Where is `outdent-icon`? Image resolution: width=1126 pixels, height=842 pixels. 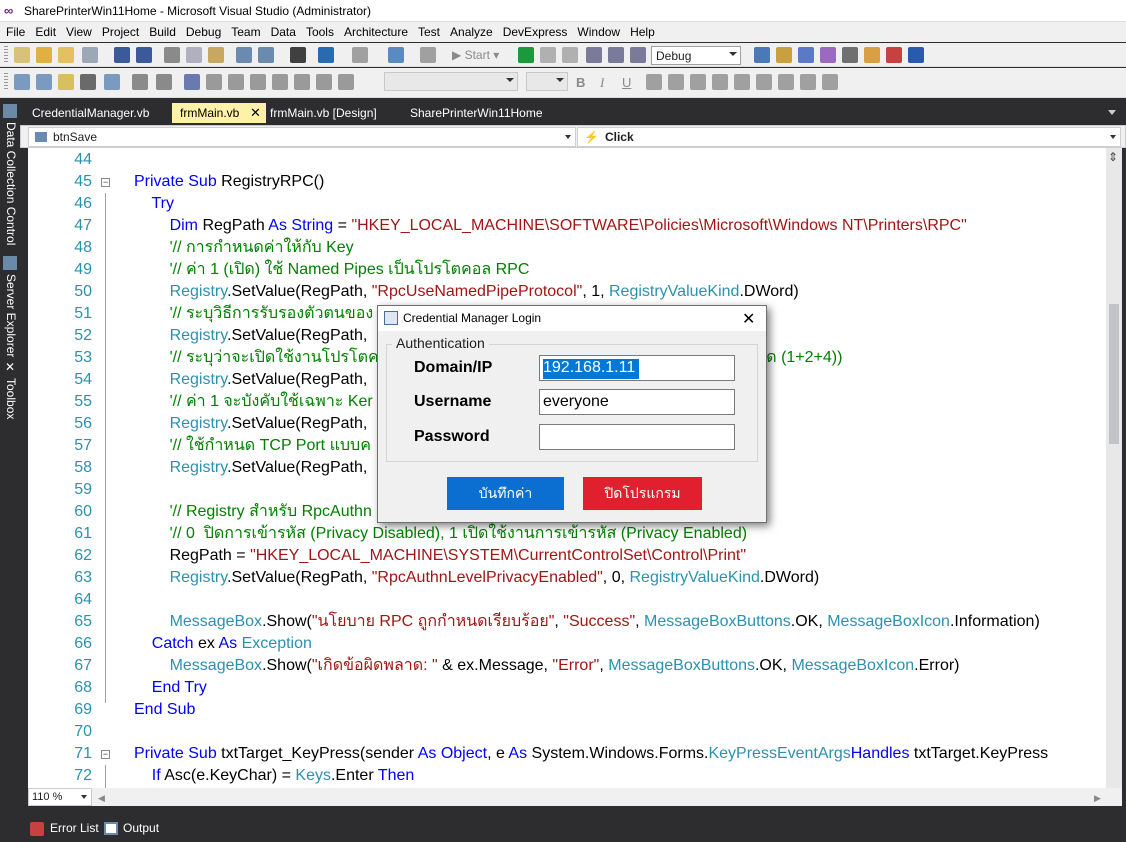 outdent-icon is located at coordinates (830, 82).